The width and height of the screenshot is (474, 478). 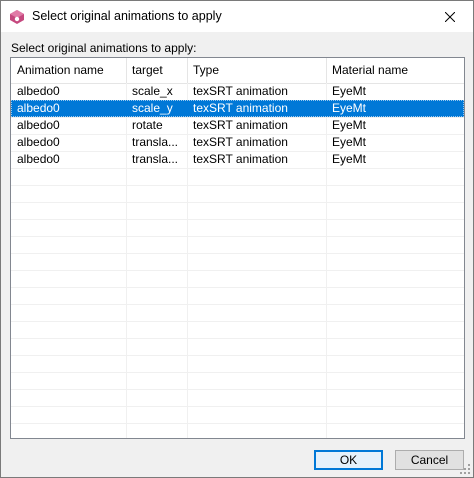 I want to click on cell-target: rotate, so click(x=147, y=125).